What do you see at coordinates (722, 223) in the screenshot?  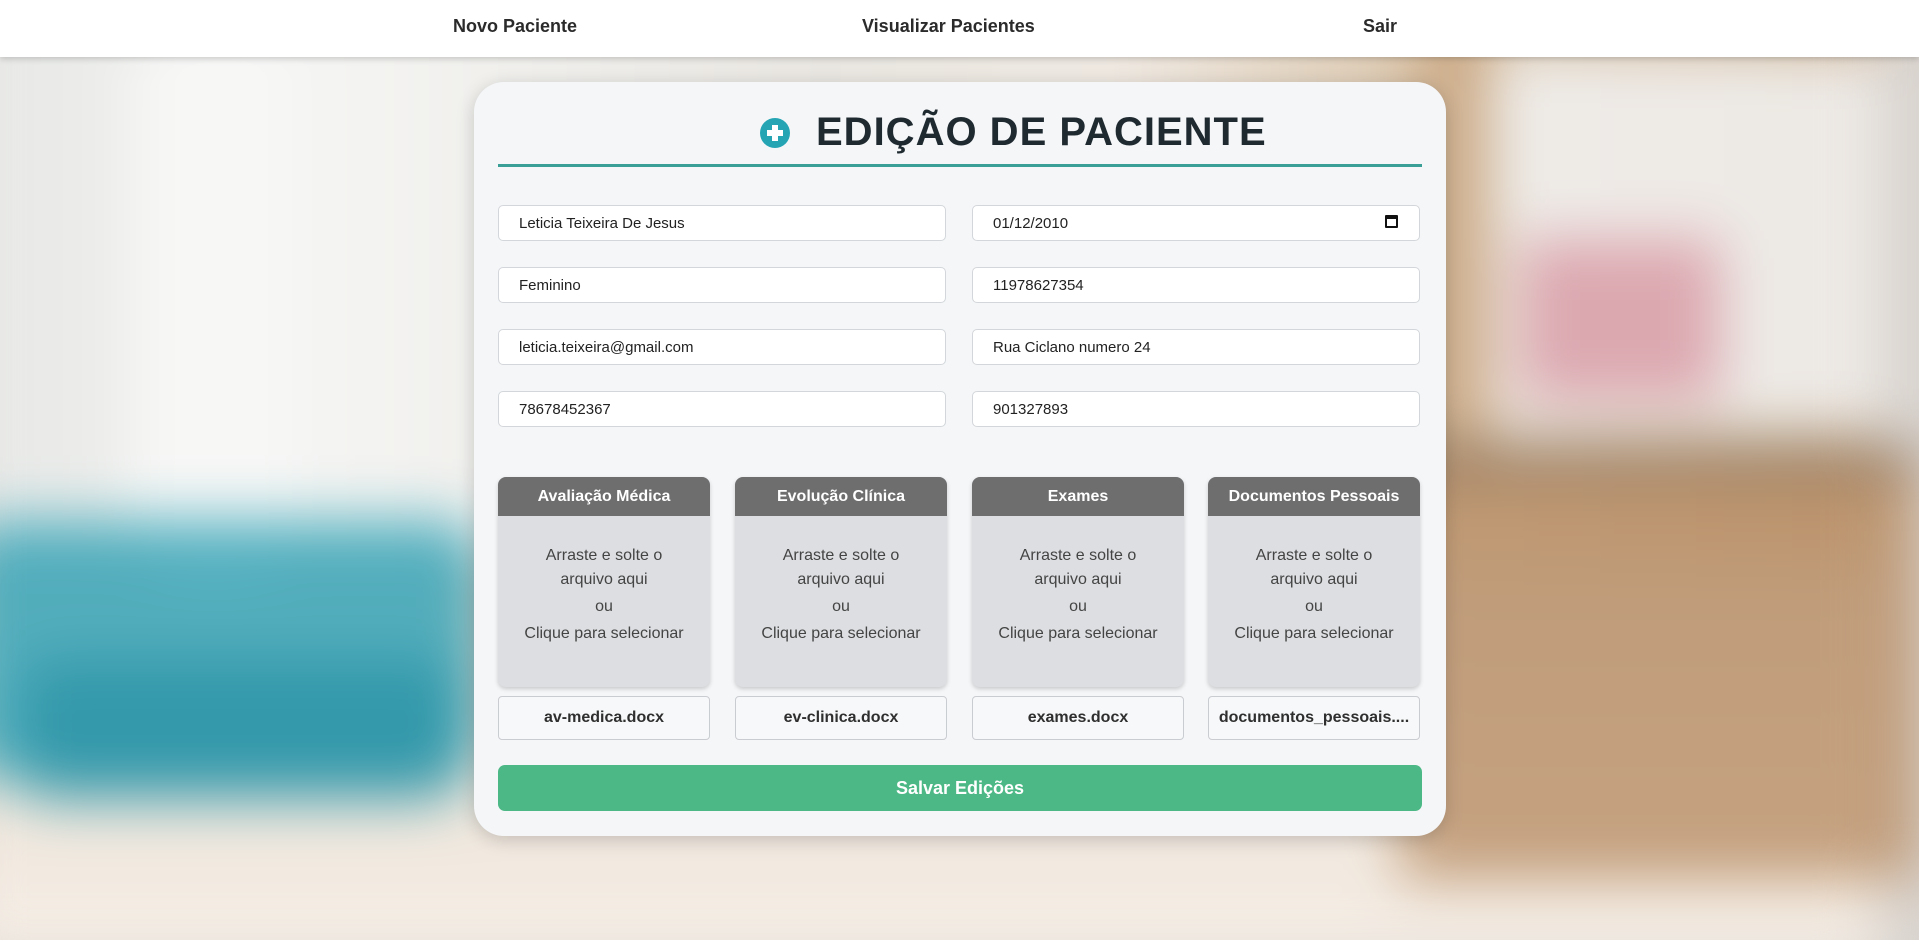 I see `name-input` at bounding box center [722, 223].